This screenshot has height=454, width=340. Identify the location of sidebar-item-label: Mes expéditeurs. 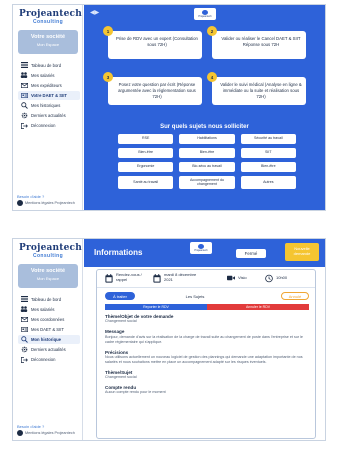
(46, 85).